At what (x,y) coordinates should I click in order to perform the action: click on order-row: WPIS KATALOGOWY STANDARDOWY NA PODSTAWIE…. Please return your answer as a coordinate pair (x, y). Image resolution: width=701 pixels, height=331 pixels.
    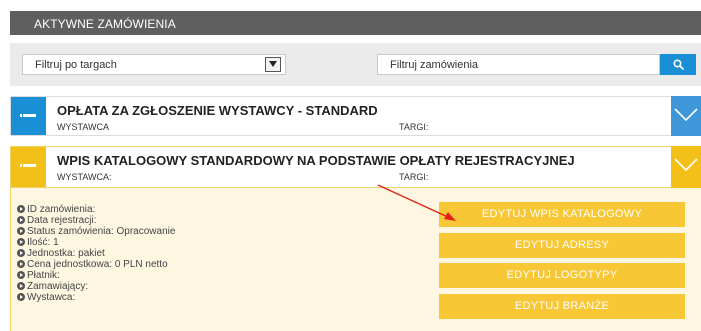
    Looking at the image, I should click on (355, 167).